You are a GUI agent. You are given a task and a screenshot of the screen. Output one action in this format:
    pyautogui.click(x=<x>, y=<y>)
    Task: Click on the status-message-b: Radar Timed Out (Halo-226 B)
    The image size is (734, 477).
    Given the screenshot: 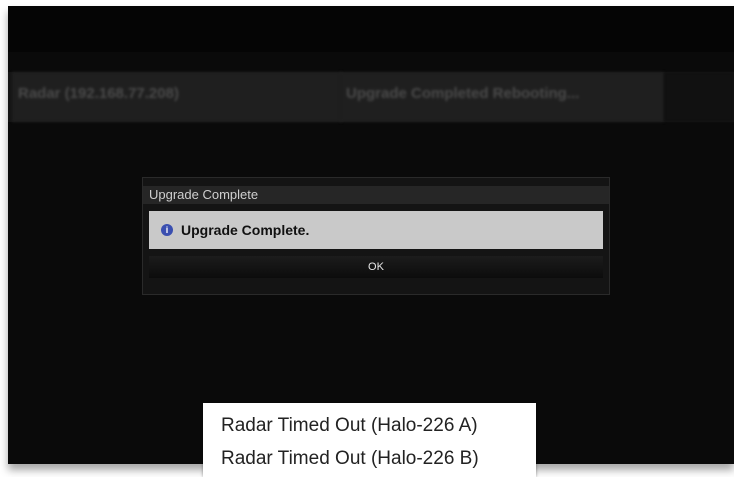 What is the action you would take?
    pyautogui.click(x=350, y=458)
    